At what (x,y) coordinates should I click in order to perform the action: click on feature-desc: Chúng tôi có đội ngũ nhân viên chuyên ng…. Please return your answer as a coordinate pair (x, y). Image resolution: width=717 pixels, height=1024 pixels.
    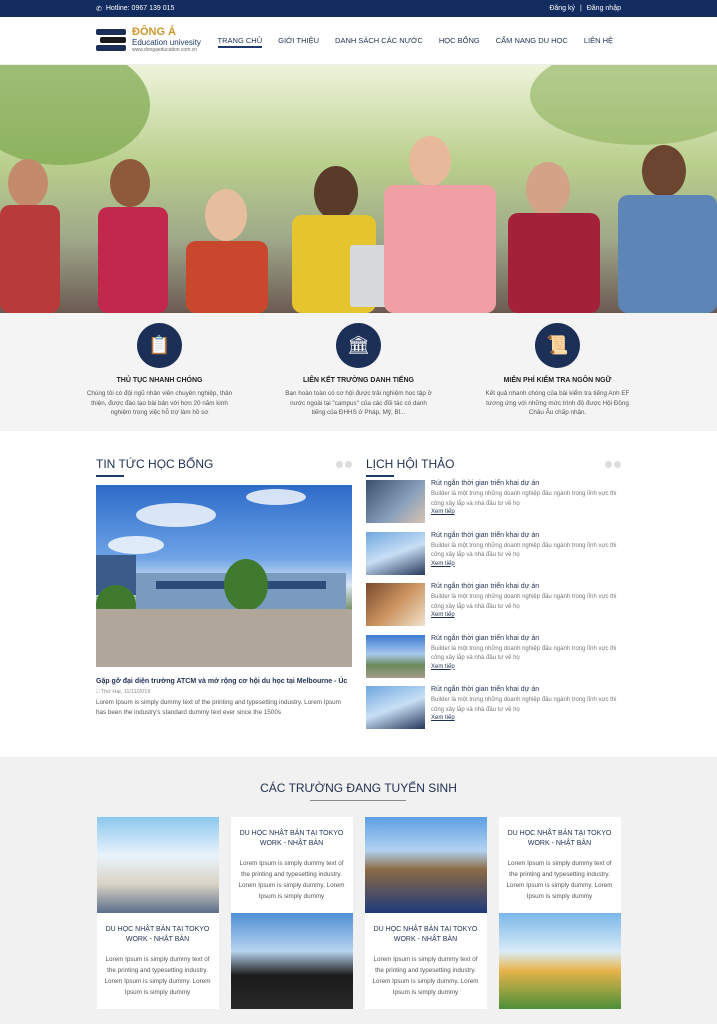
    Looking at the image, I should click on (159, 403).